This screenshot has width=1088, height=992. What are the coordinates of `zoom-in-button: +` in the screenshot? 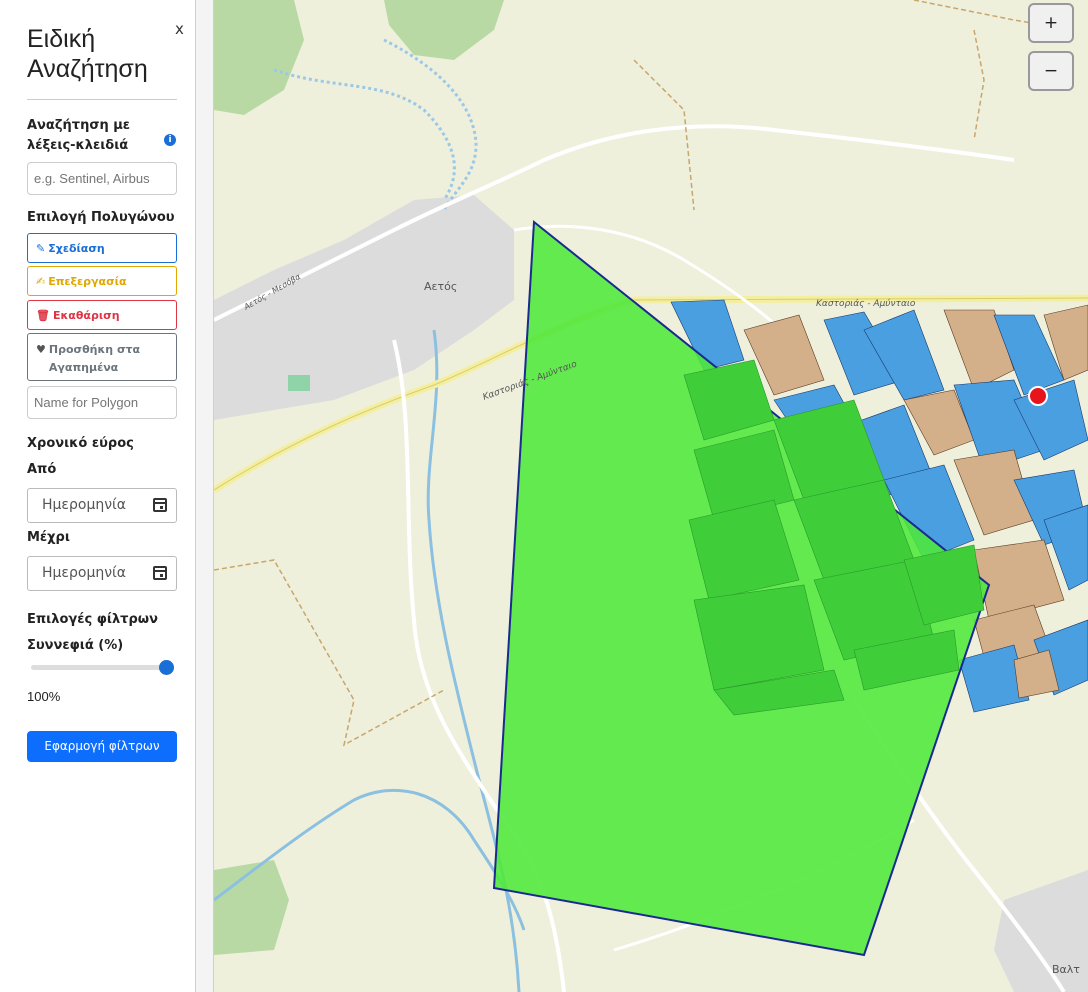 It's located at (1051, 23).